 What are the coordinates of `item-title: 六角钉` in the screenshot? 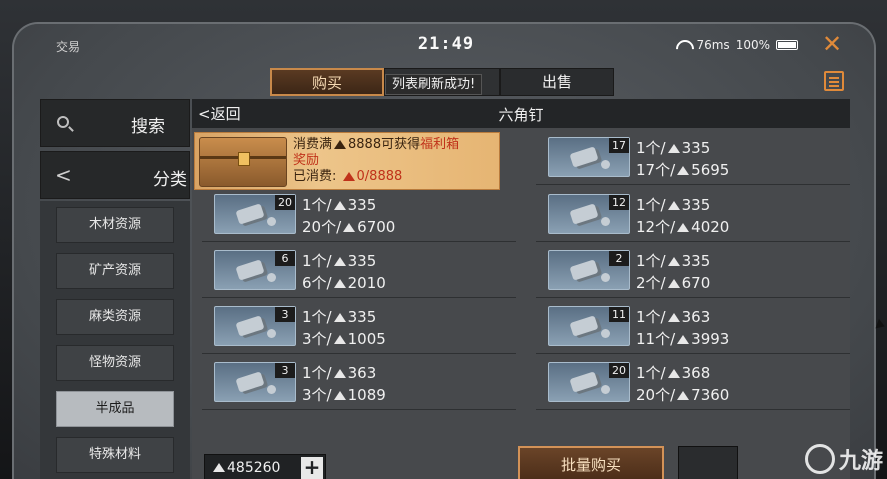 It's located at (521, 115).